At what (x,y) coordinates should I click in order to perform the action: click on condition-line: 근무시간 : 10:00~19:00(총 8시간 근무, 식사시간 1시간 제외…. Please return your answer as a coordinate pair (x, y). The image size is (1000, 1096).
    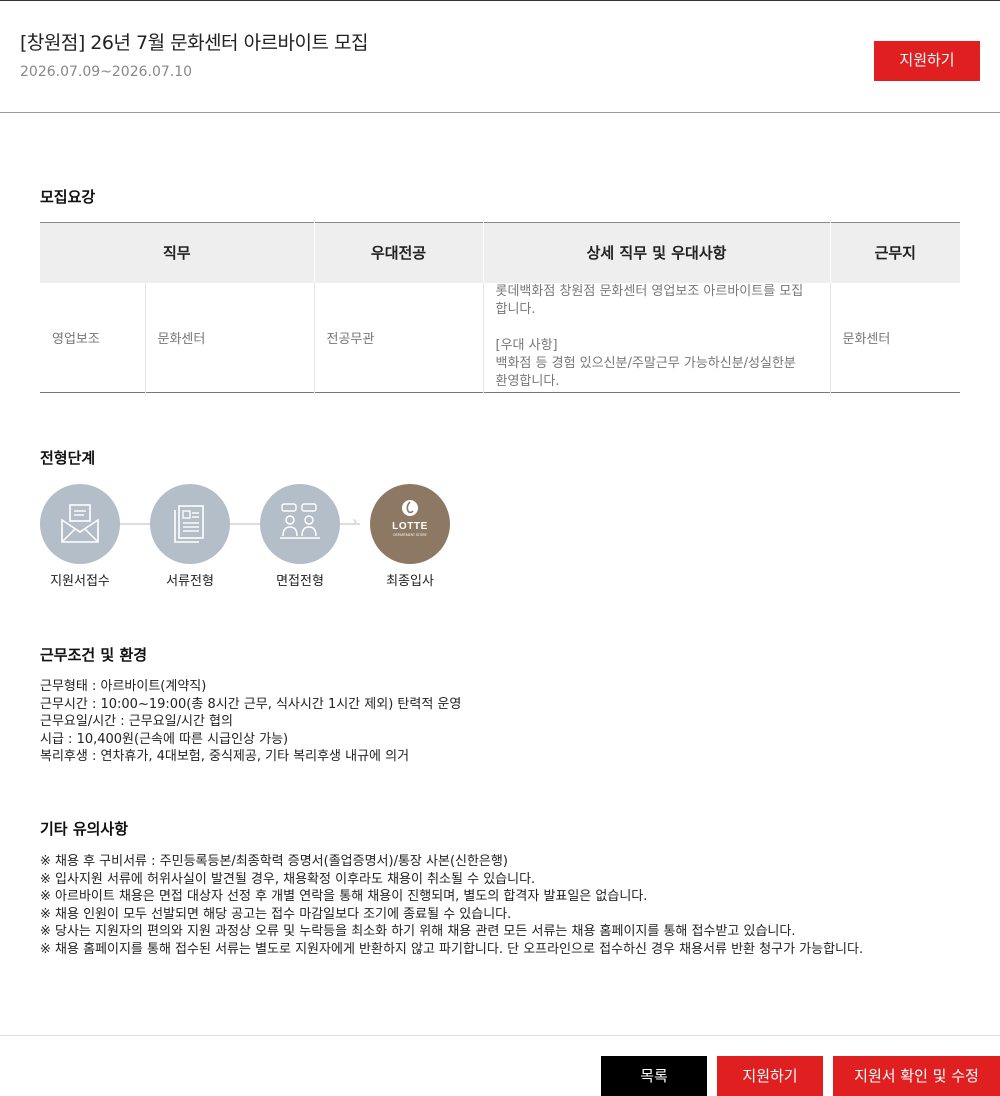
    Looking at the image, I should click on (251, 704).